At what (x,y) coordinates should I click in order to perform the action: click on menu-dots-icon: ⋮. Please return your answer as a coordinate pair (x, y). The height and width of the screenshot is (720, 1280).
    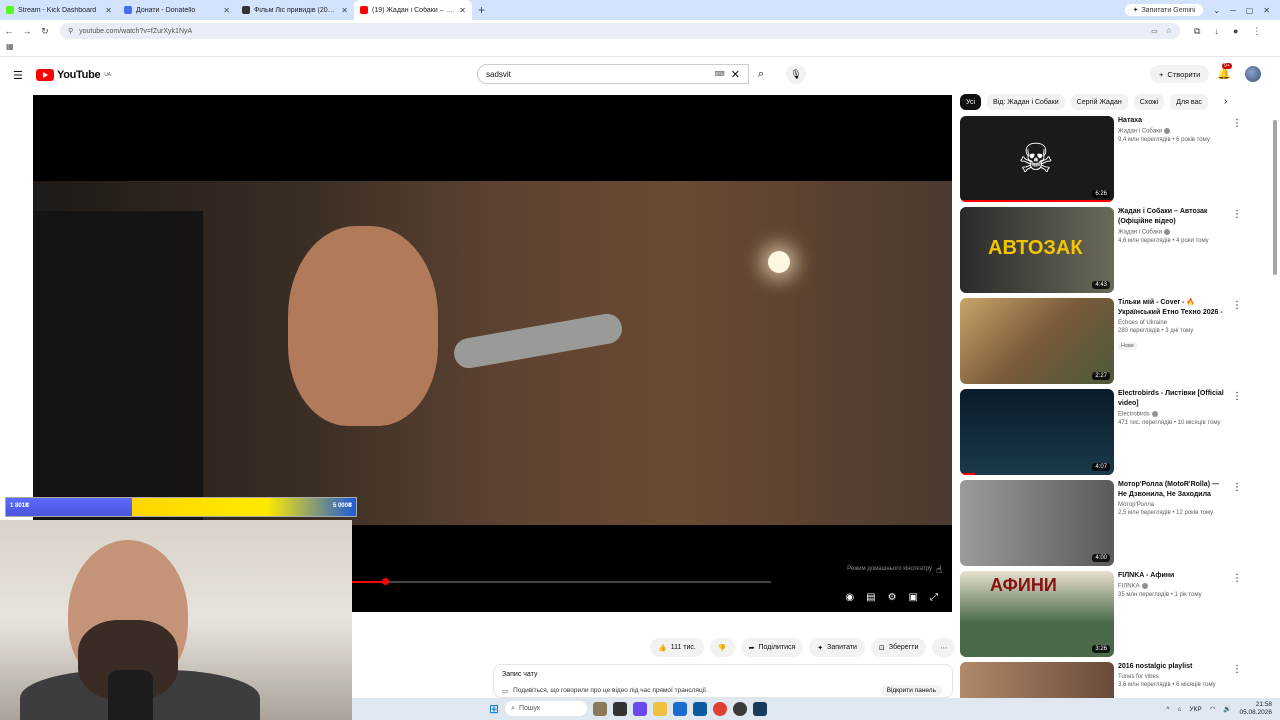
    Looking at the image, I should click on (1256, 31).